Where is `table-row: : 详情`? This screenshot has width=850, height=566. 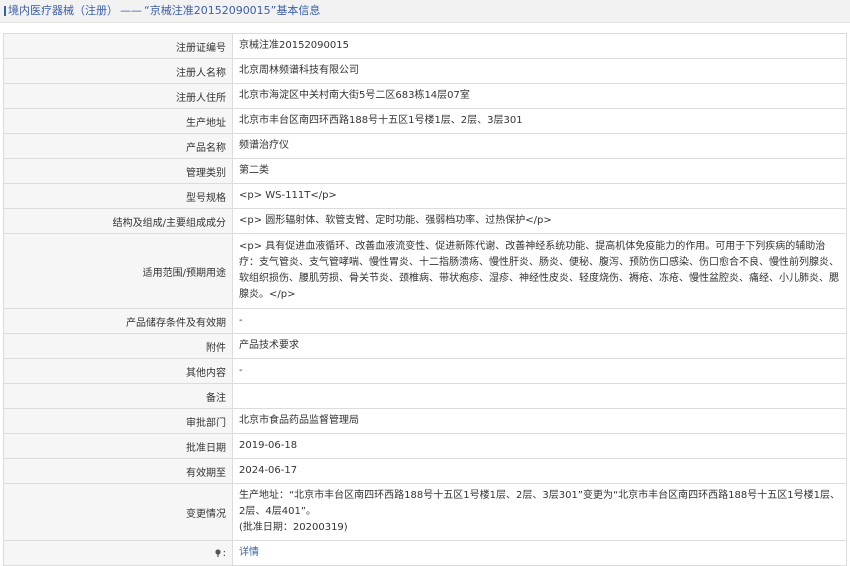 table-row: : 详情 is located at coordinates (425, 553).